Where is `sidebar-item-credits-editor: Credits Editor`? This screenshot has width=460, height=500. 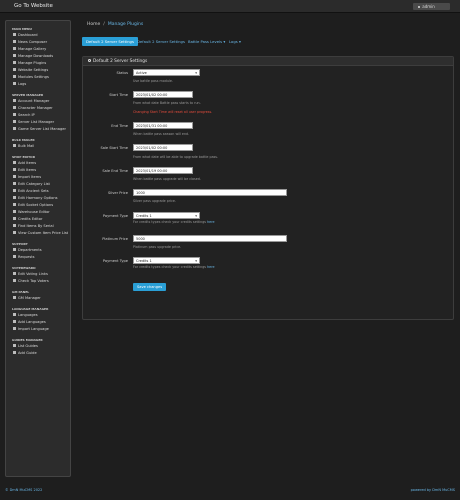 sidebar-item-credits-editor: Credits Editor is located at coordinates (38, 219).